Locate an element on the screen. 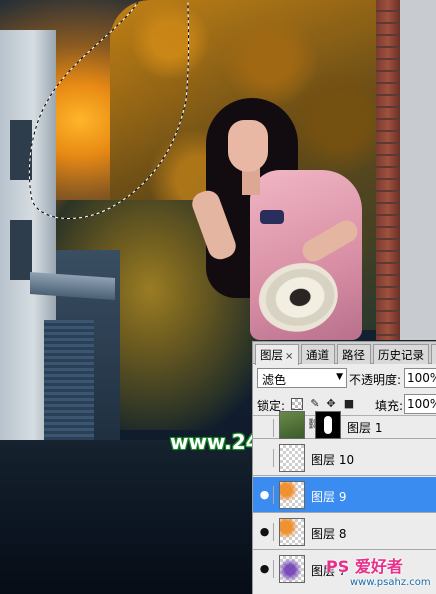 The image size is (436, 594). layer-name: 图层 8 is located at coordinates (329, 534).